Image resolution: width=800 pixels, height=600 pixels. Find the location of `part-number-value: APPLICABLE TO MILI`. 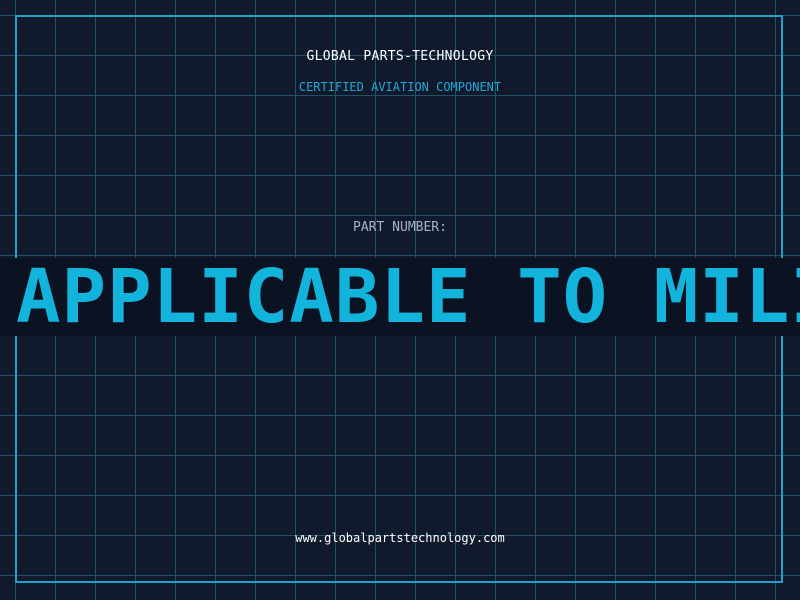

part-number-value: APPLICABLE TO MILI is located at coordinates (408, 297).